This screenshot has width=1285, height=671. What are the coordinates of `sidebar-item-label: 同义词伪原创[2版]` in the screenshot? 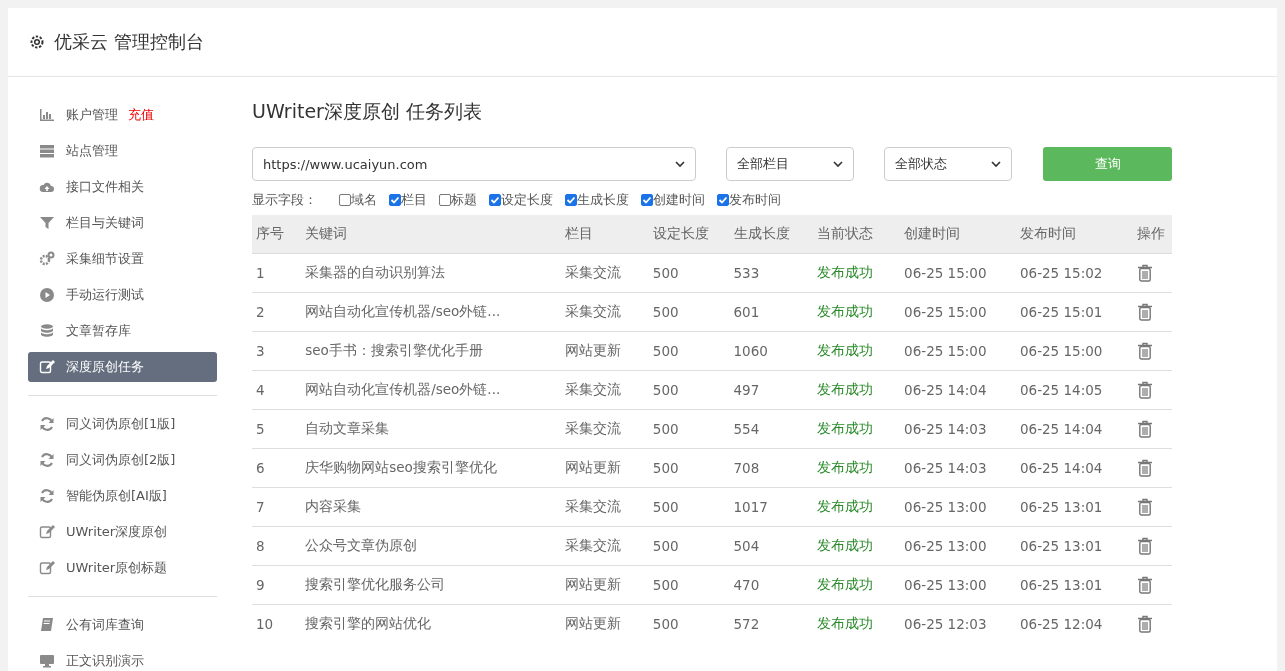 It's located at (121, 460).